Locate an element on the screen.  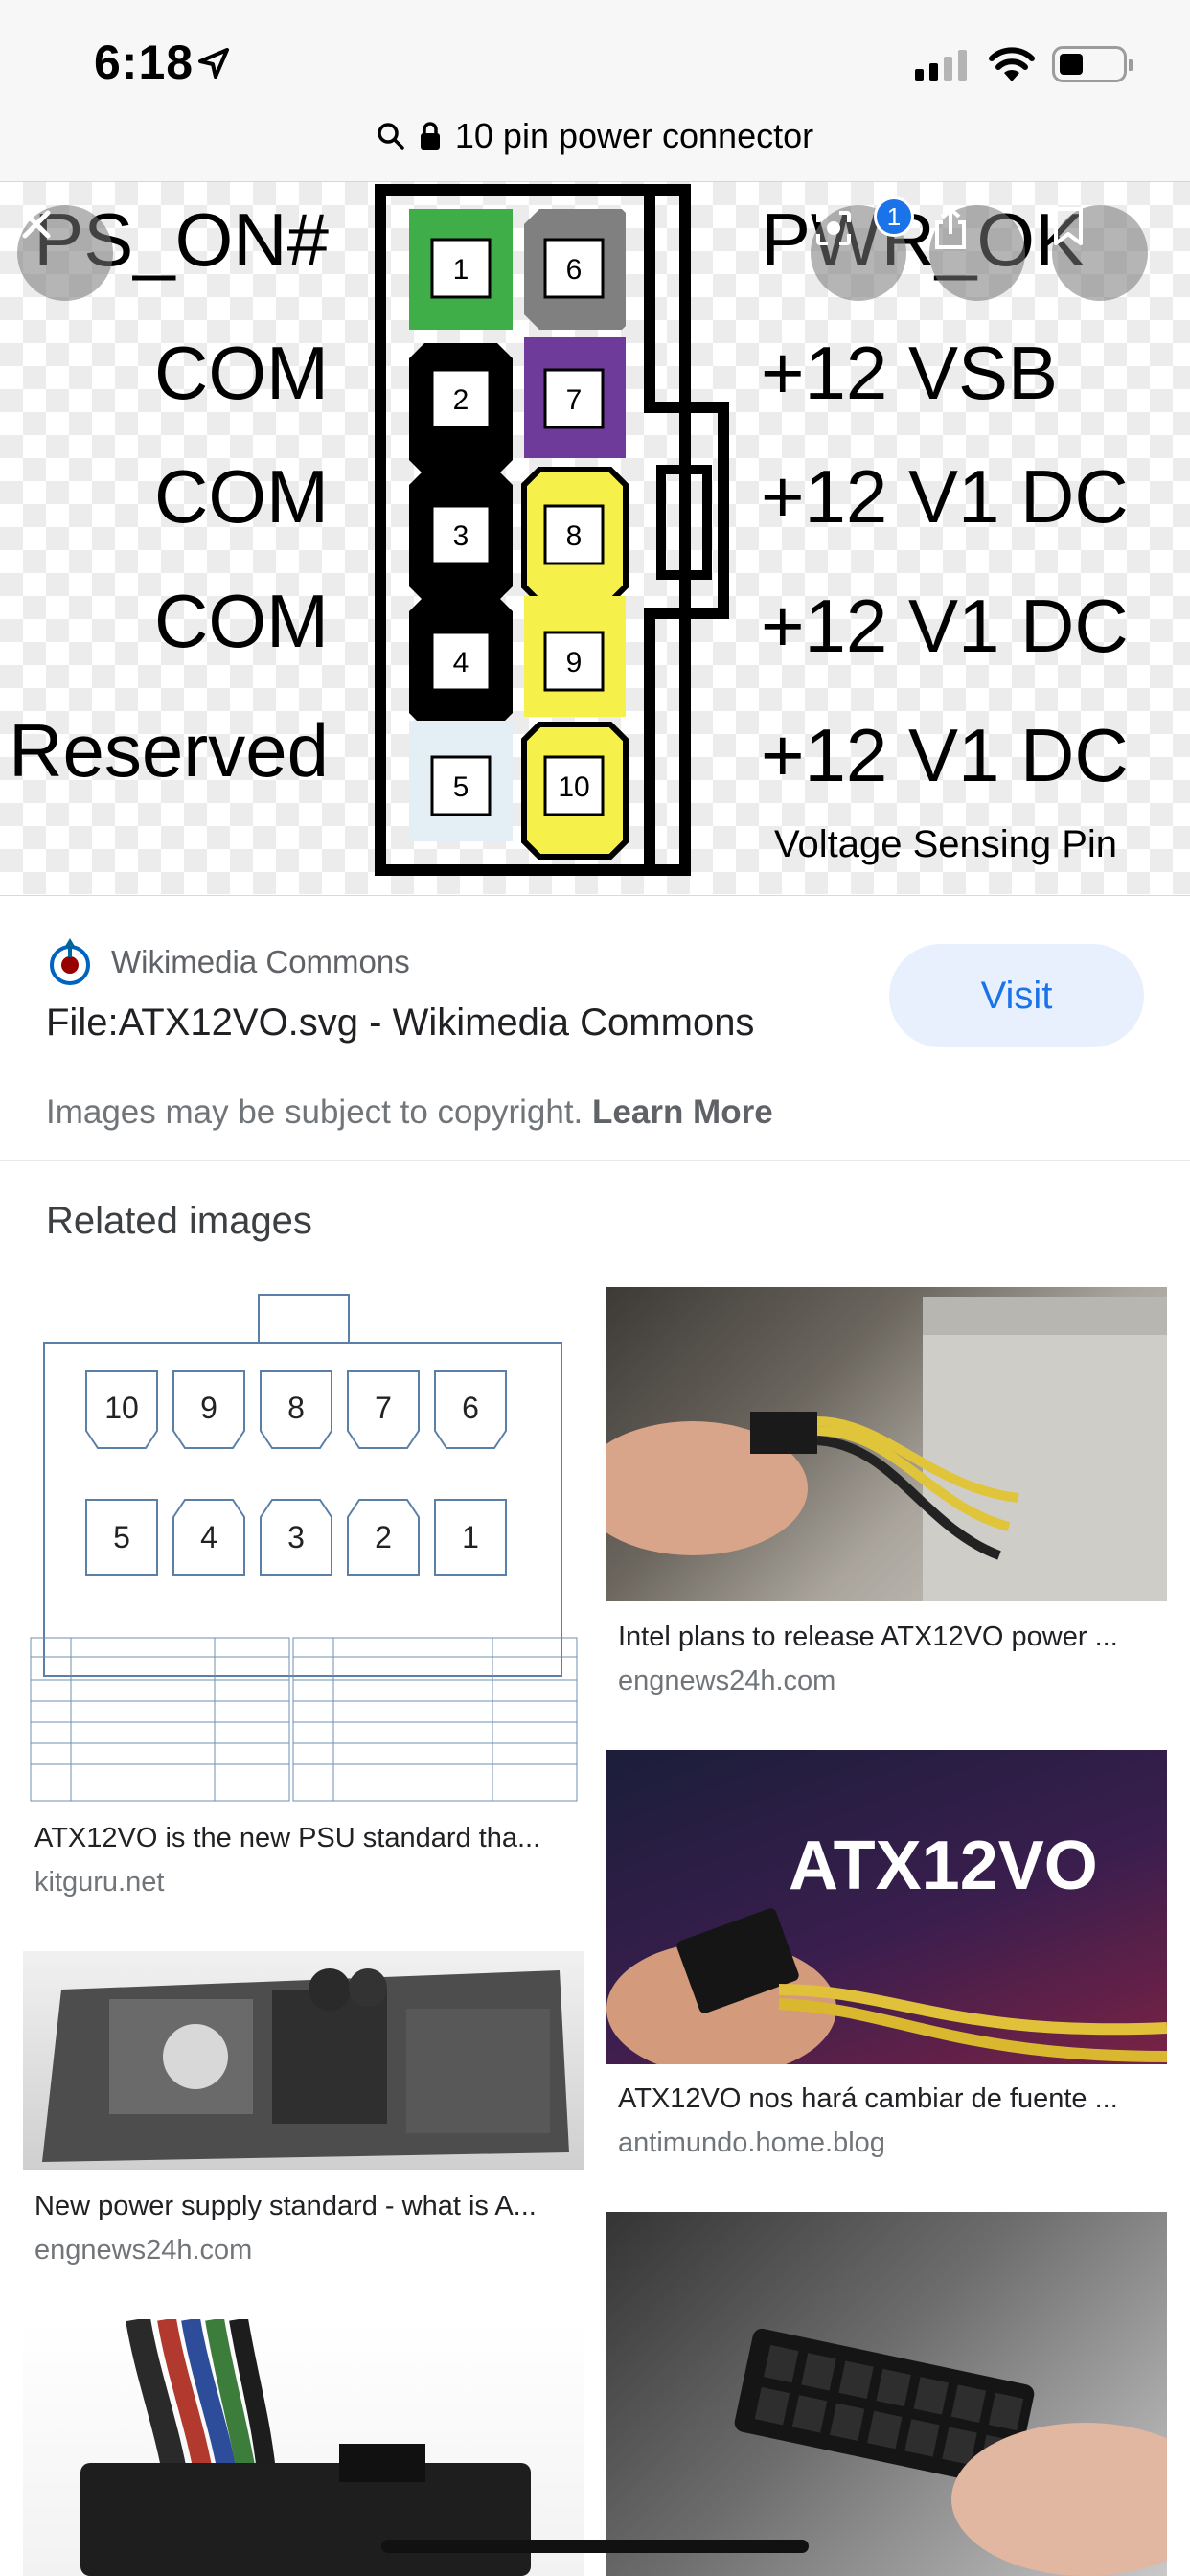
cable-photo-thumbnail is located at coordinates (305, 2447).